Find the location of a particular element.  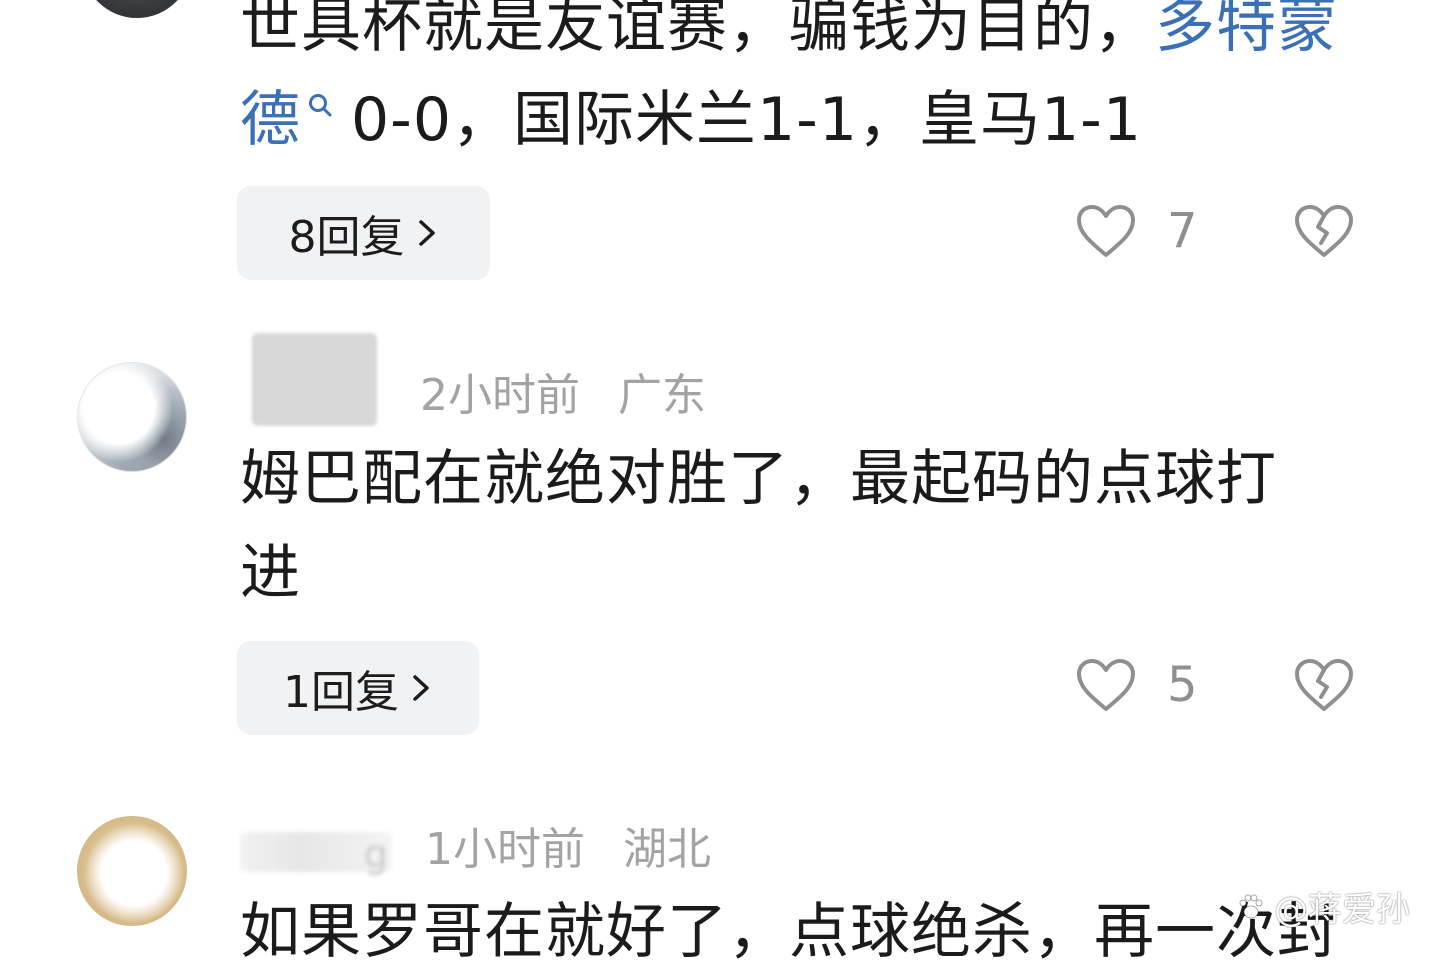

search-icon is located at coordinates (320, 109).